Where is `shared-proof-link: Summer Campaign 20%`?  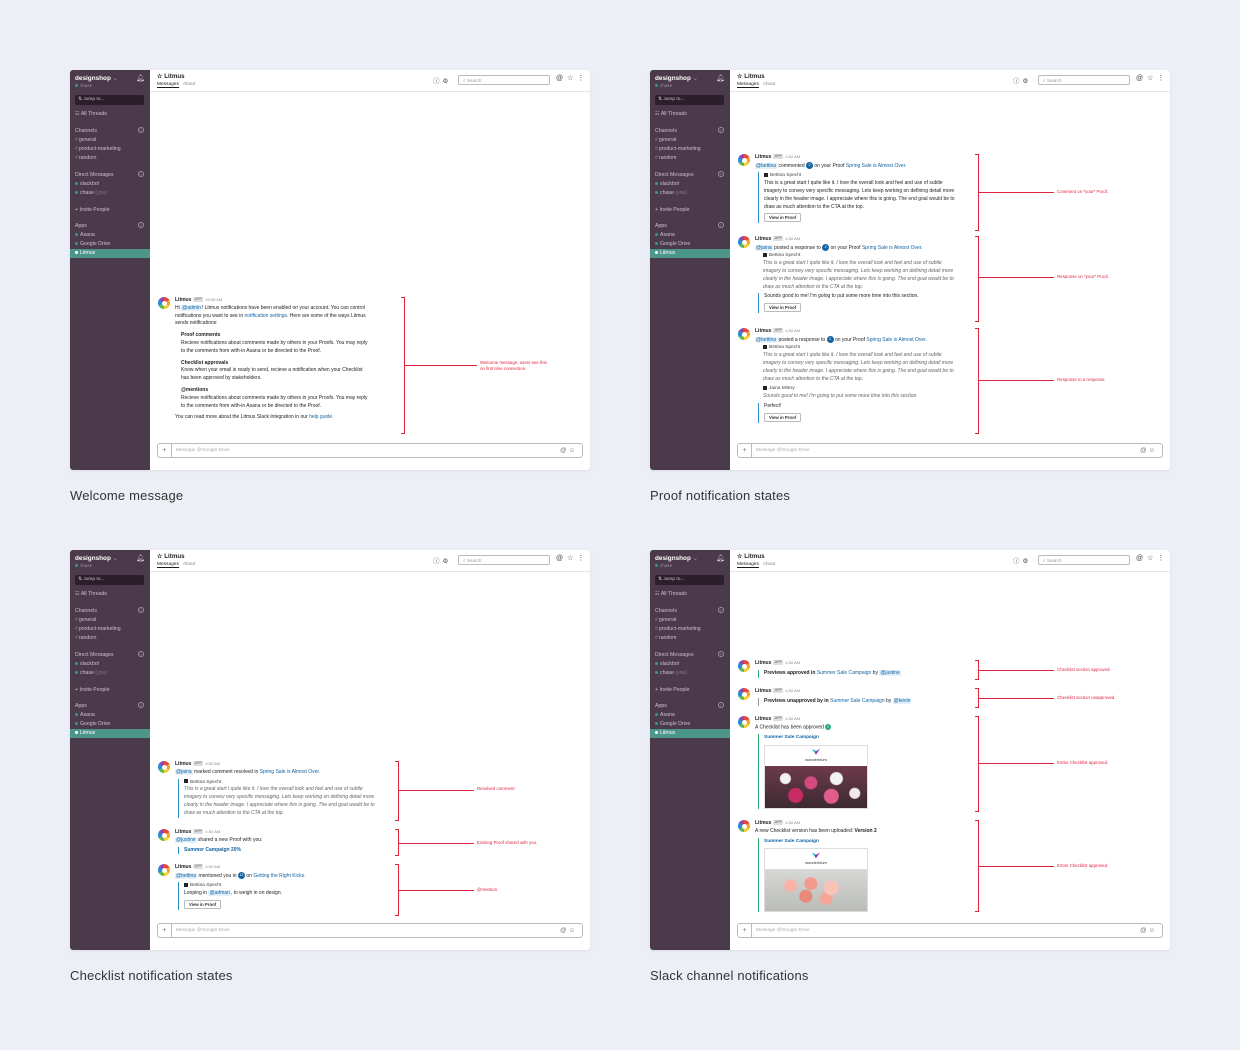
shared-proof-link: Summer Campaign 20% is located at coordinates (212, 850).